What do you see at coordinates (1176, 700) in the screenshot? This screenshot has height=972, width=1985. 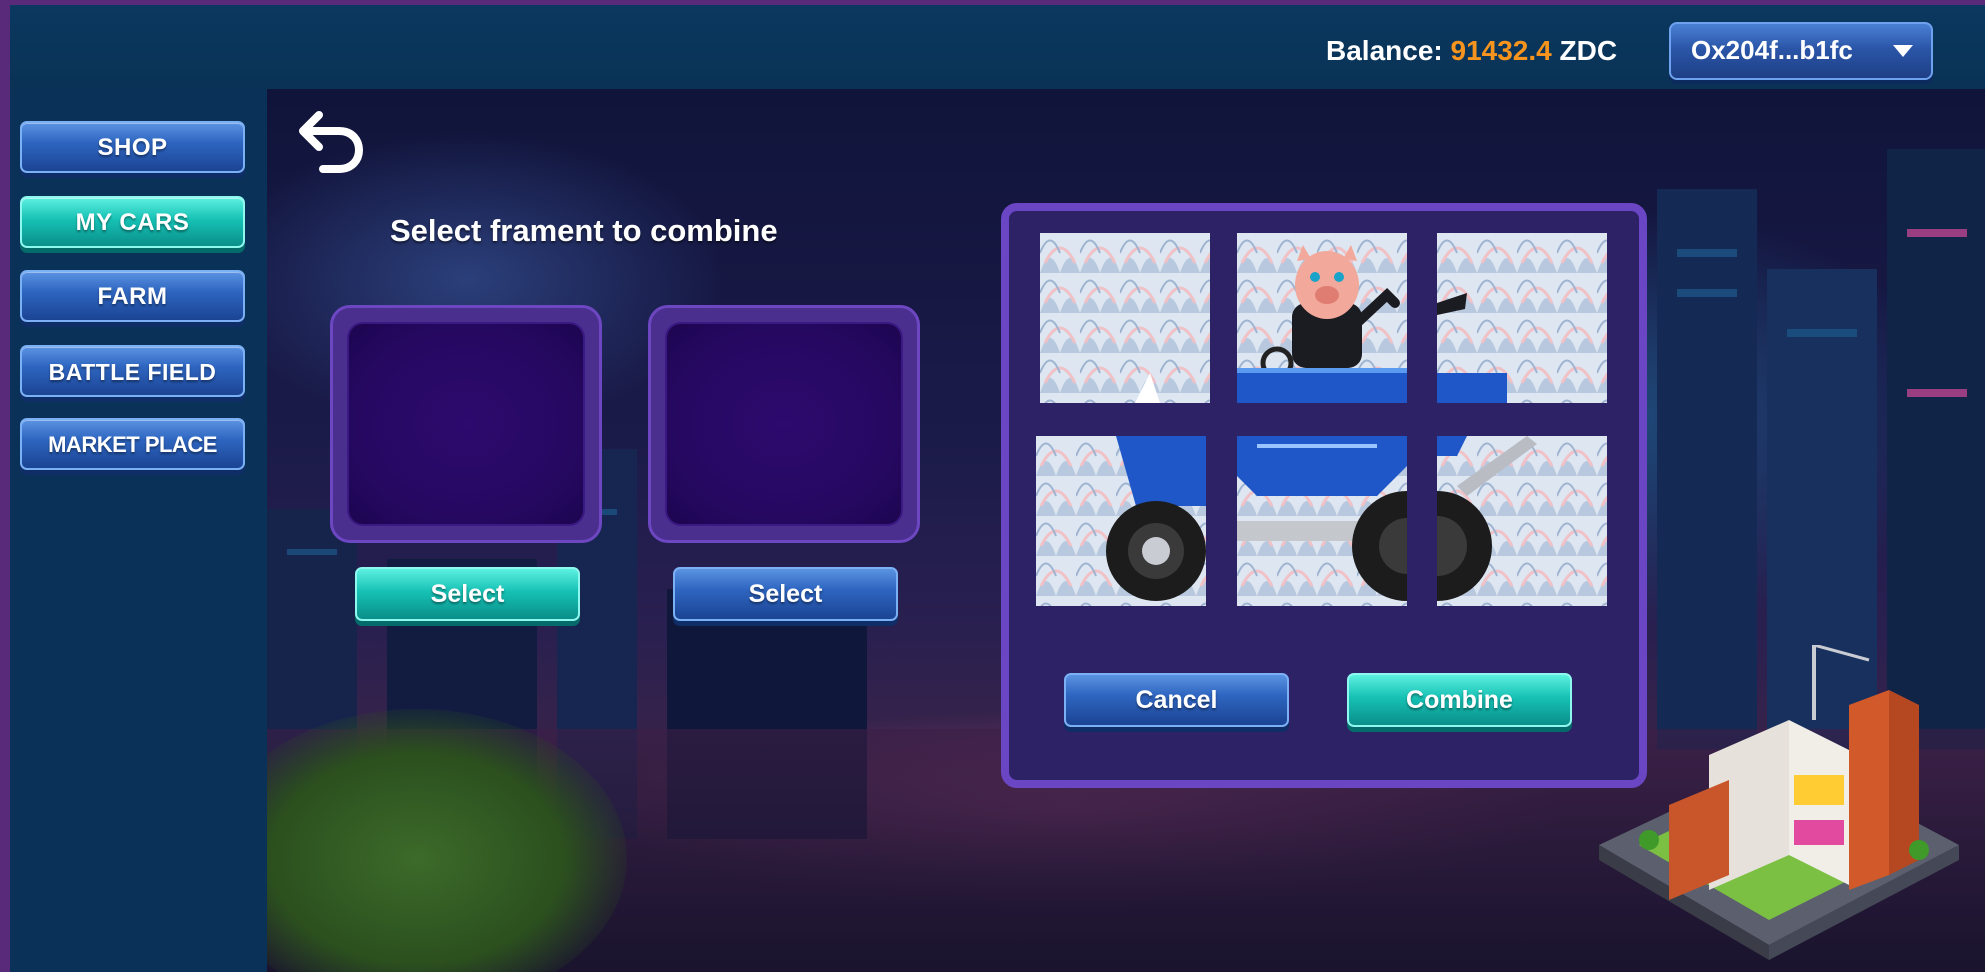 I see `cancel-button: Cancel` at bounding box center [1176, 700].